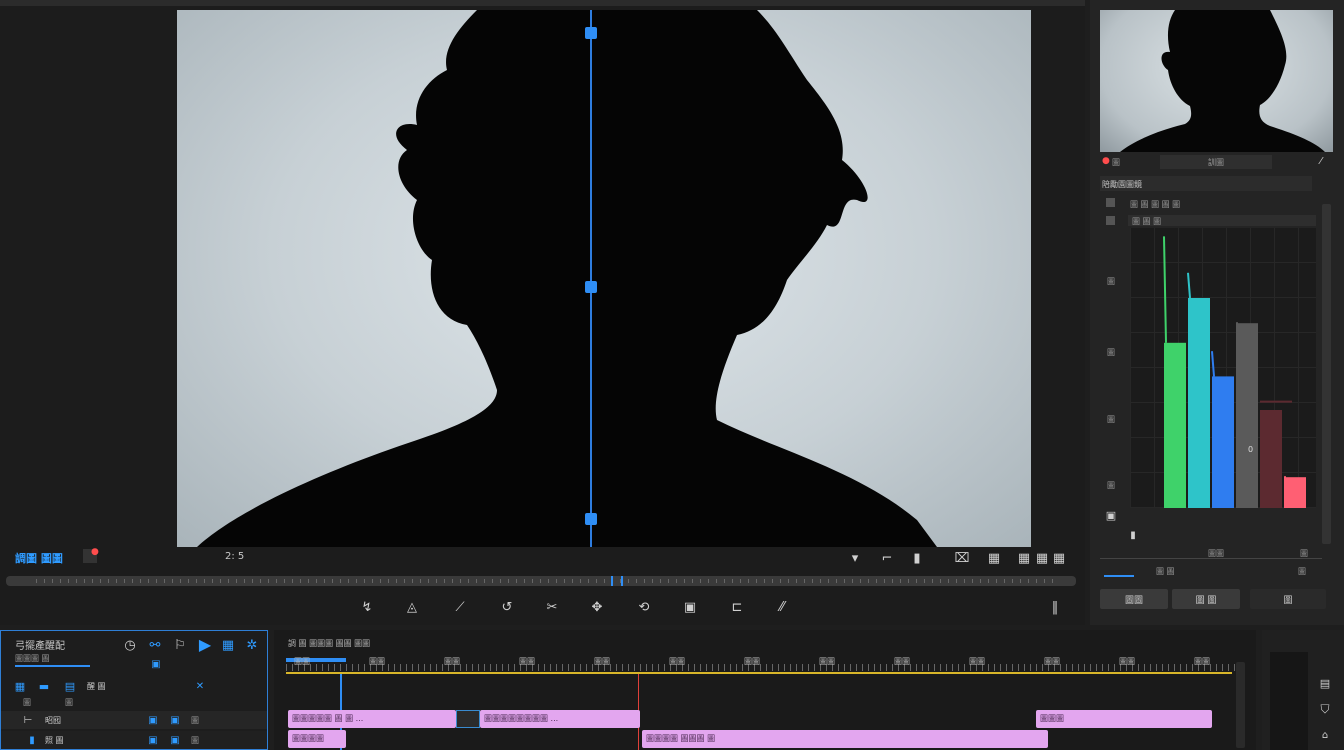 This screenshot has height=750, width=1344. I want to click on fullscreen-icon: ▦, so click(1059, 558).